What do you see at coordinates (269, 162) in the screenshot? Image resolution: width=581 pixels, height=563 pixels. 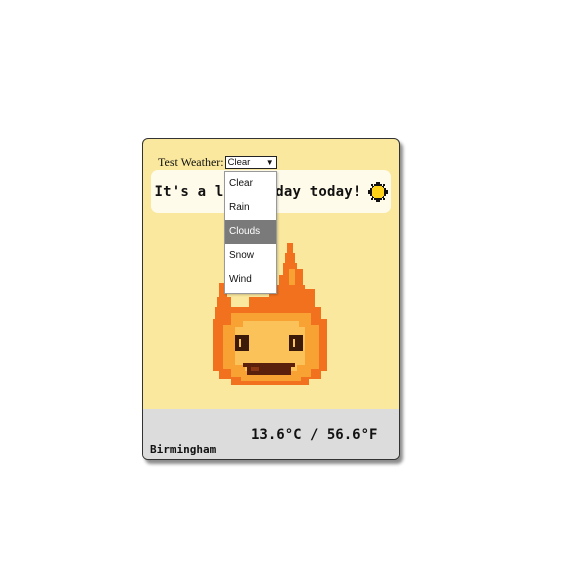 I see `chevron-down-icon: ▼` at bounding box center [269, 162].